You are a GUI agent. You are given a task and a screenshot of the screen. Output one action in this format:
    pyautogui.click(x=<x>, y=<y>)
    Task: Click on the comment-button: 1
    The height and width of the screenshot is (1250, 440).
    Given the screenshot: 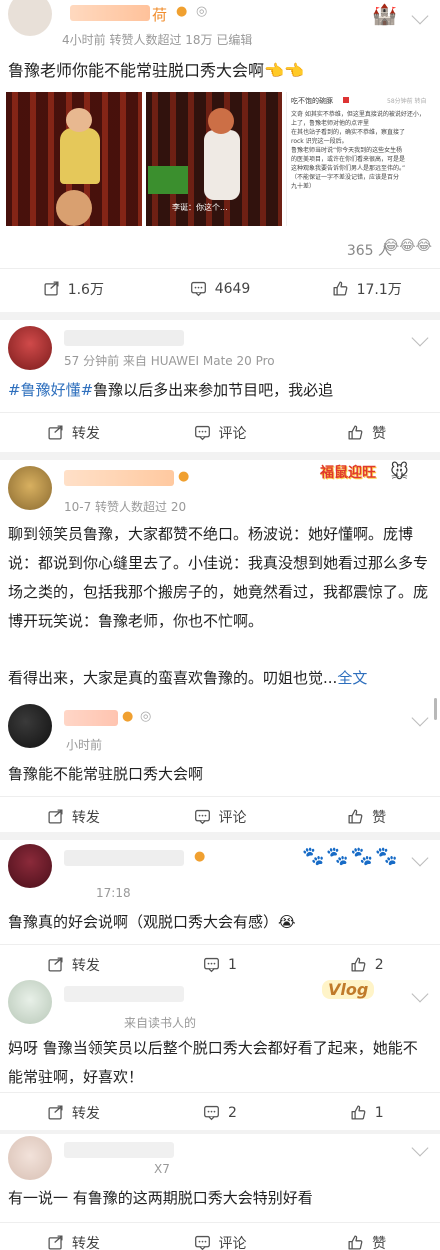 What is the action you would take?
    pyautogui.click(x=220, y=962)
    